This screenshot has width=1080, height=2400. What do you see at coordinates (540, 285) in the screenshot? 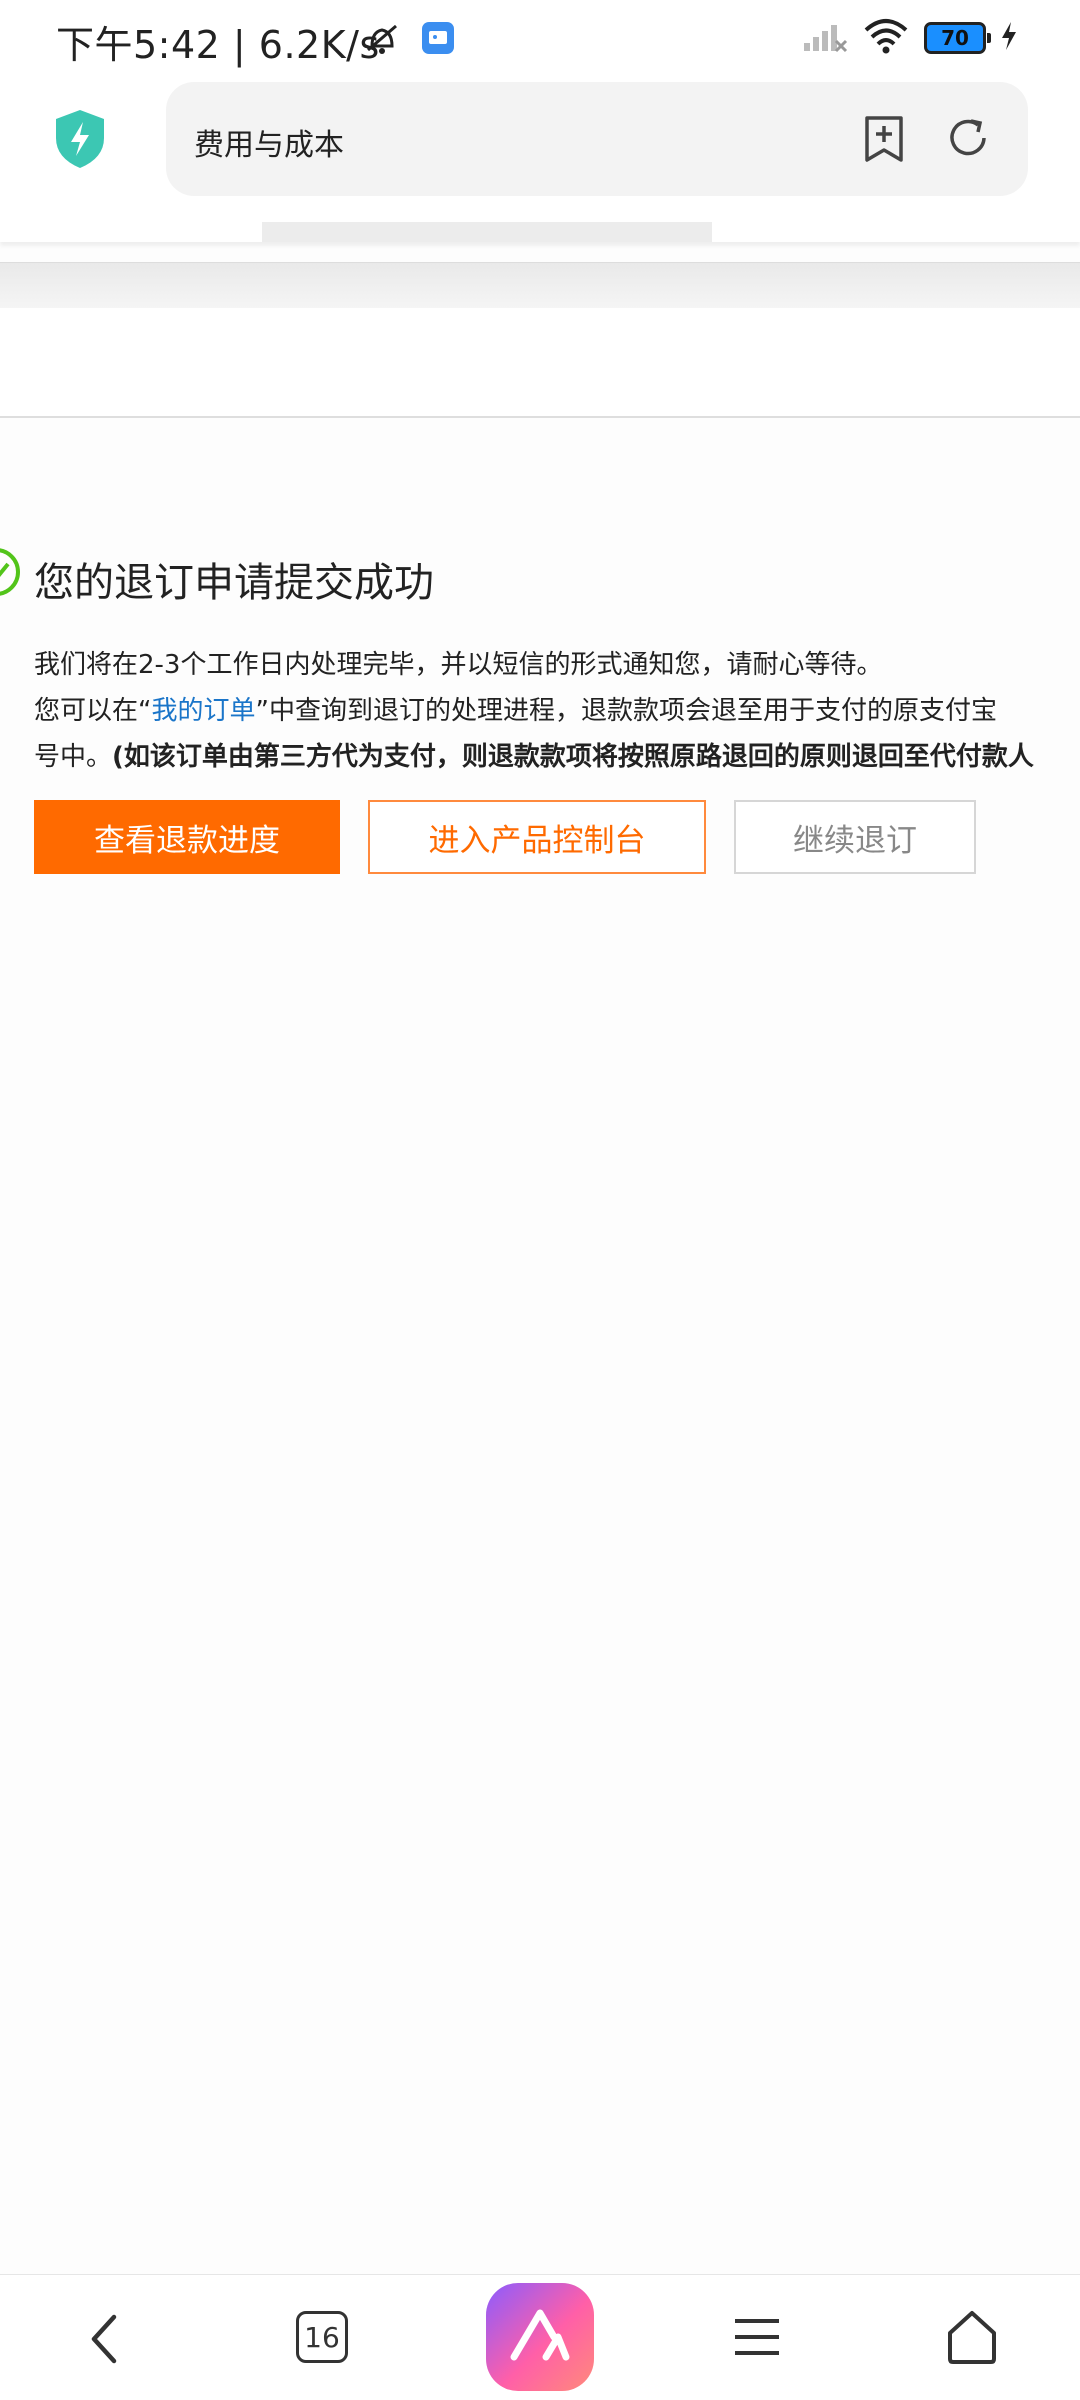
I see `page-divider-bar` at bounding box center [540, 285].